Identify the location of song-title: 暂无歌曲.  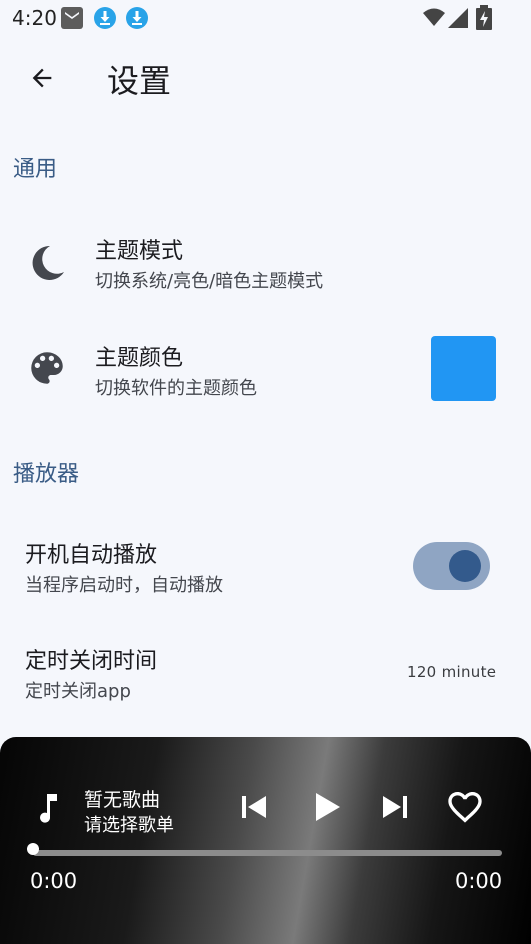
(122, 800).